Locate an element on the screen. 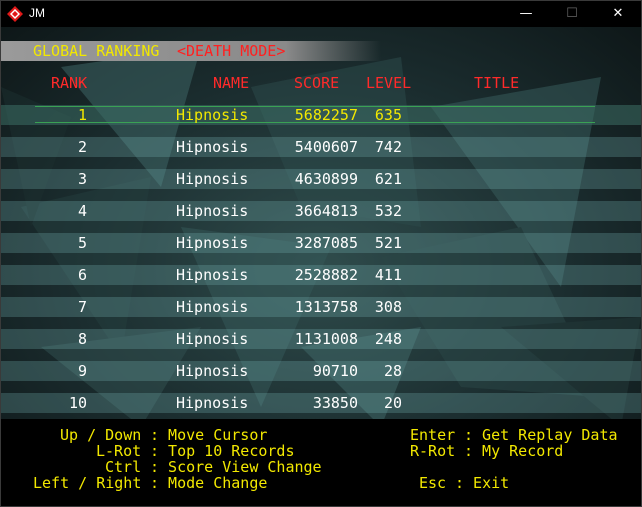 This screenshot has height=507, width=642. ranking-row: 6 Hipnosis 2528882 411 is located at coordinates (321, 277).